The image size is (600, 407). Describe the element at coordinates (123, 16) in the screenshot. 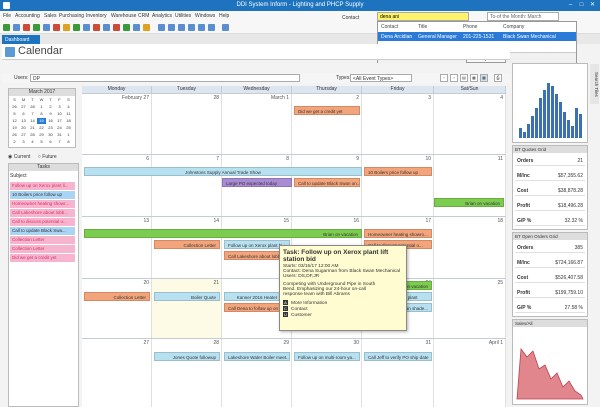

I see `menu-warehouse: Warehouse` at that location.